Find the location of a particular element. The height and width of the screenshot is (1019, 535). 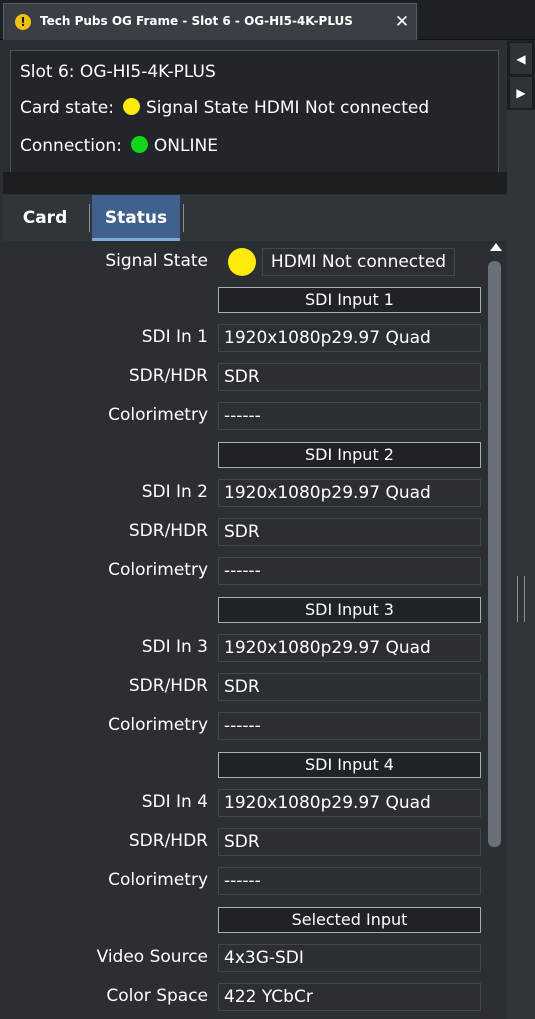

arrow-right-icon: ▶ is located at coordinates (521, 93).